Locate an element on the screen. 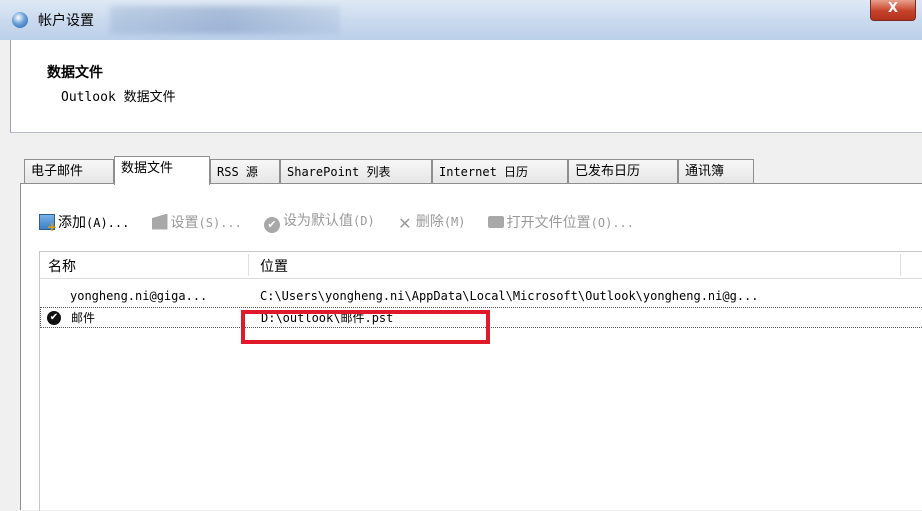 This screenshot has width=922, height=511. tab-internet-calendar: Internet 日历 is located at coordinates (500, 171).